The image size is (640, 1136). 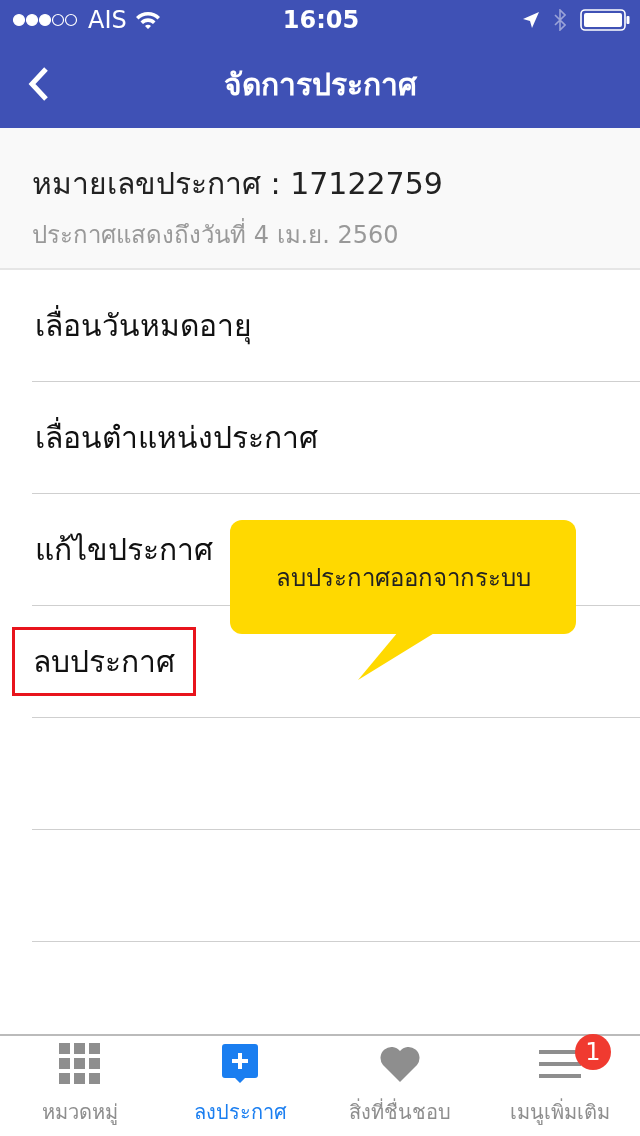 What do you see at coordinates (560, 1064) in the screenshot?
I see `menu-icon` at bounding box center [560, 1064].